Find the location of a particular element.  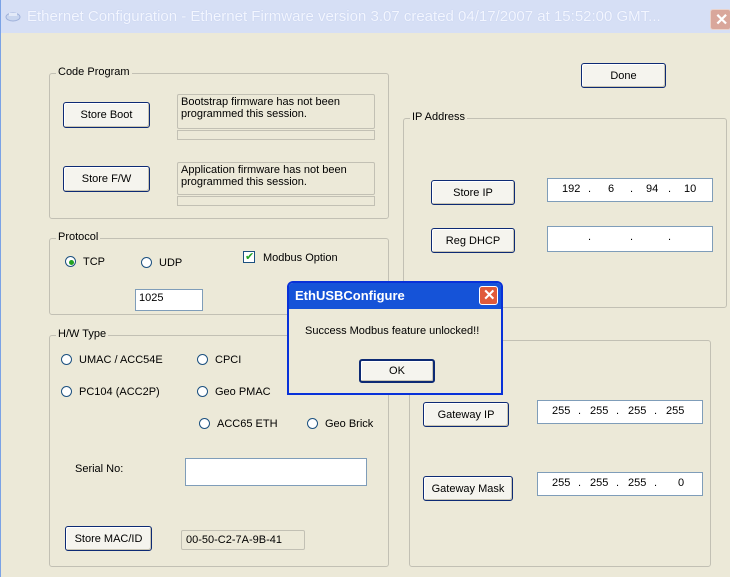

hw-option-geo-brick-radio is located at coordinates (312, 423).